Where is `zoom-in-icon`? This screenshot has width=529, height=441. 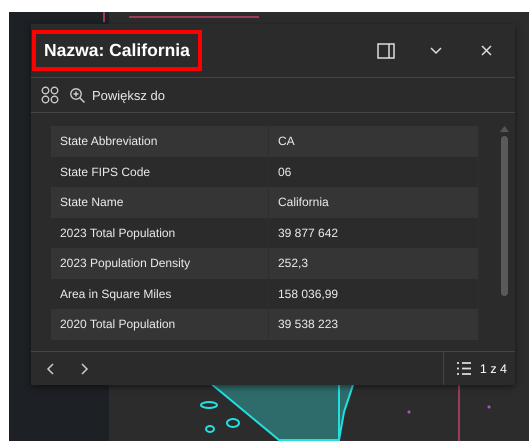 zoom-in-icon is located at coordinates (77, 95).